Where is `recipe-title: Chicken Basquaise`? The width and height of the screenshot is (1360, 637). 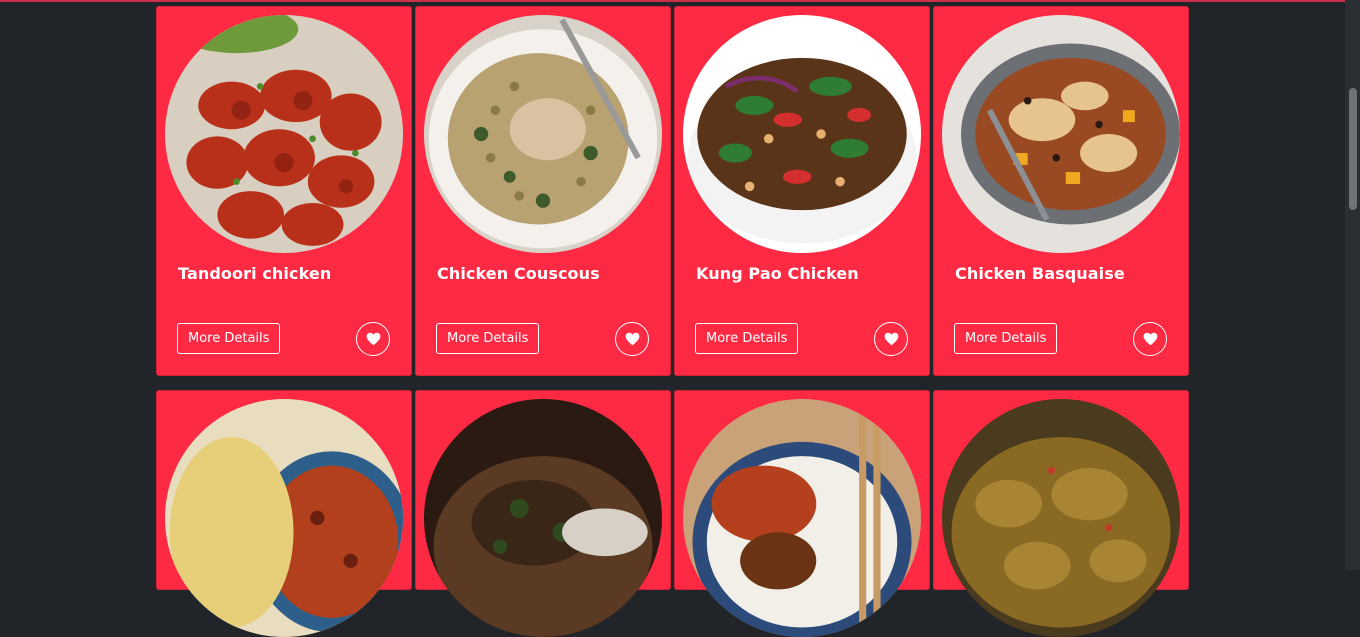 recipe-title: Chicken Basquaise is located at coordinates (1040, 273).